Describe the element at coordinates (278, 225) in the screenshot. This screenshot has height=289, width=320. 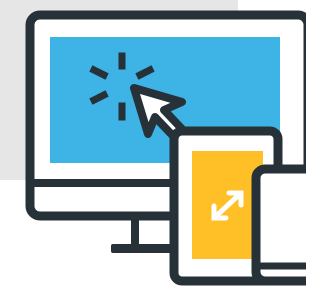
I see `phone-icon` at that location.